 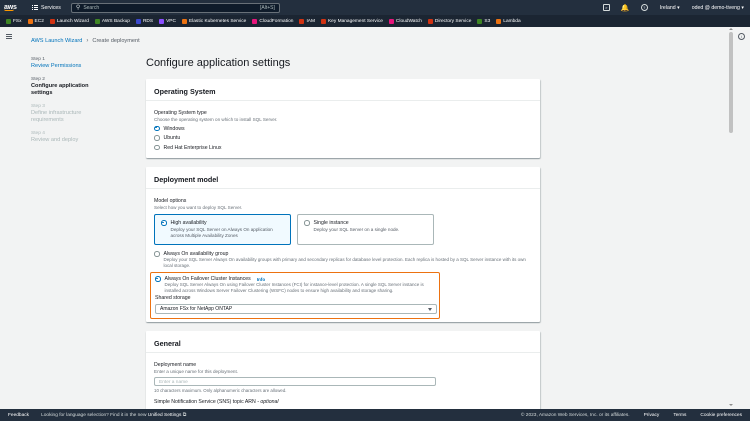 I want to click on breadcrumb-root-link: AWS Launch Wizard, so click(x=56, y=41).